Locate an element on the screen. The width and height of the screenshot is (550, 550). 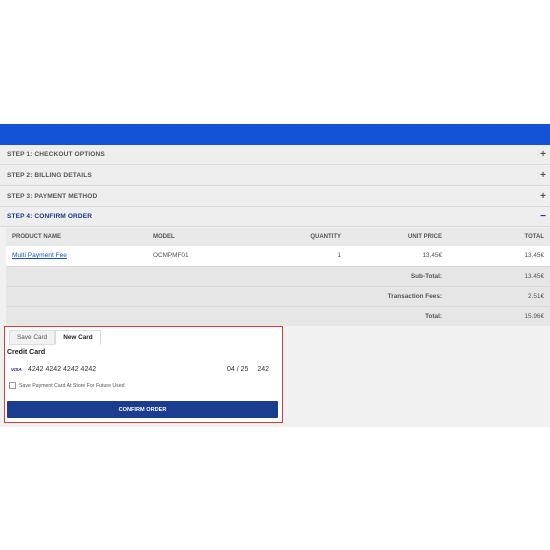
transaction-fees-value: 2.51€ is located at coordinates (499, 295).